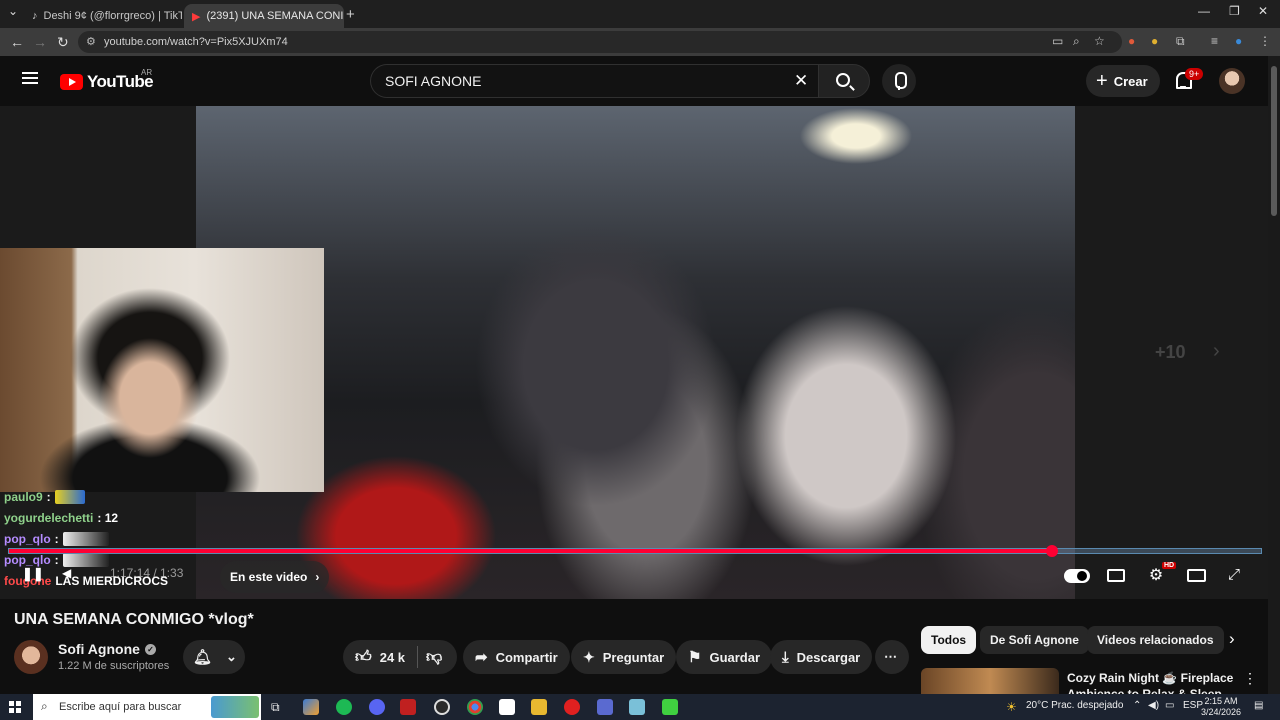 This screenshot has width=1280, height=720. Describe the element at coordinates (1153, 705) in the screenshot. I see `volume-icon: ◀)` at that location.